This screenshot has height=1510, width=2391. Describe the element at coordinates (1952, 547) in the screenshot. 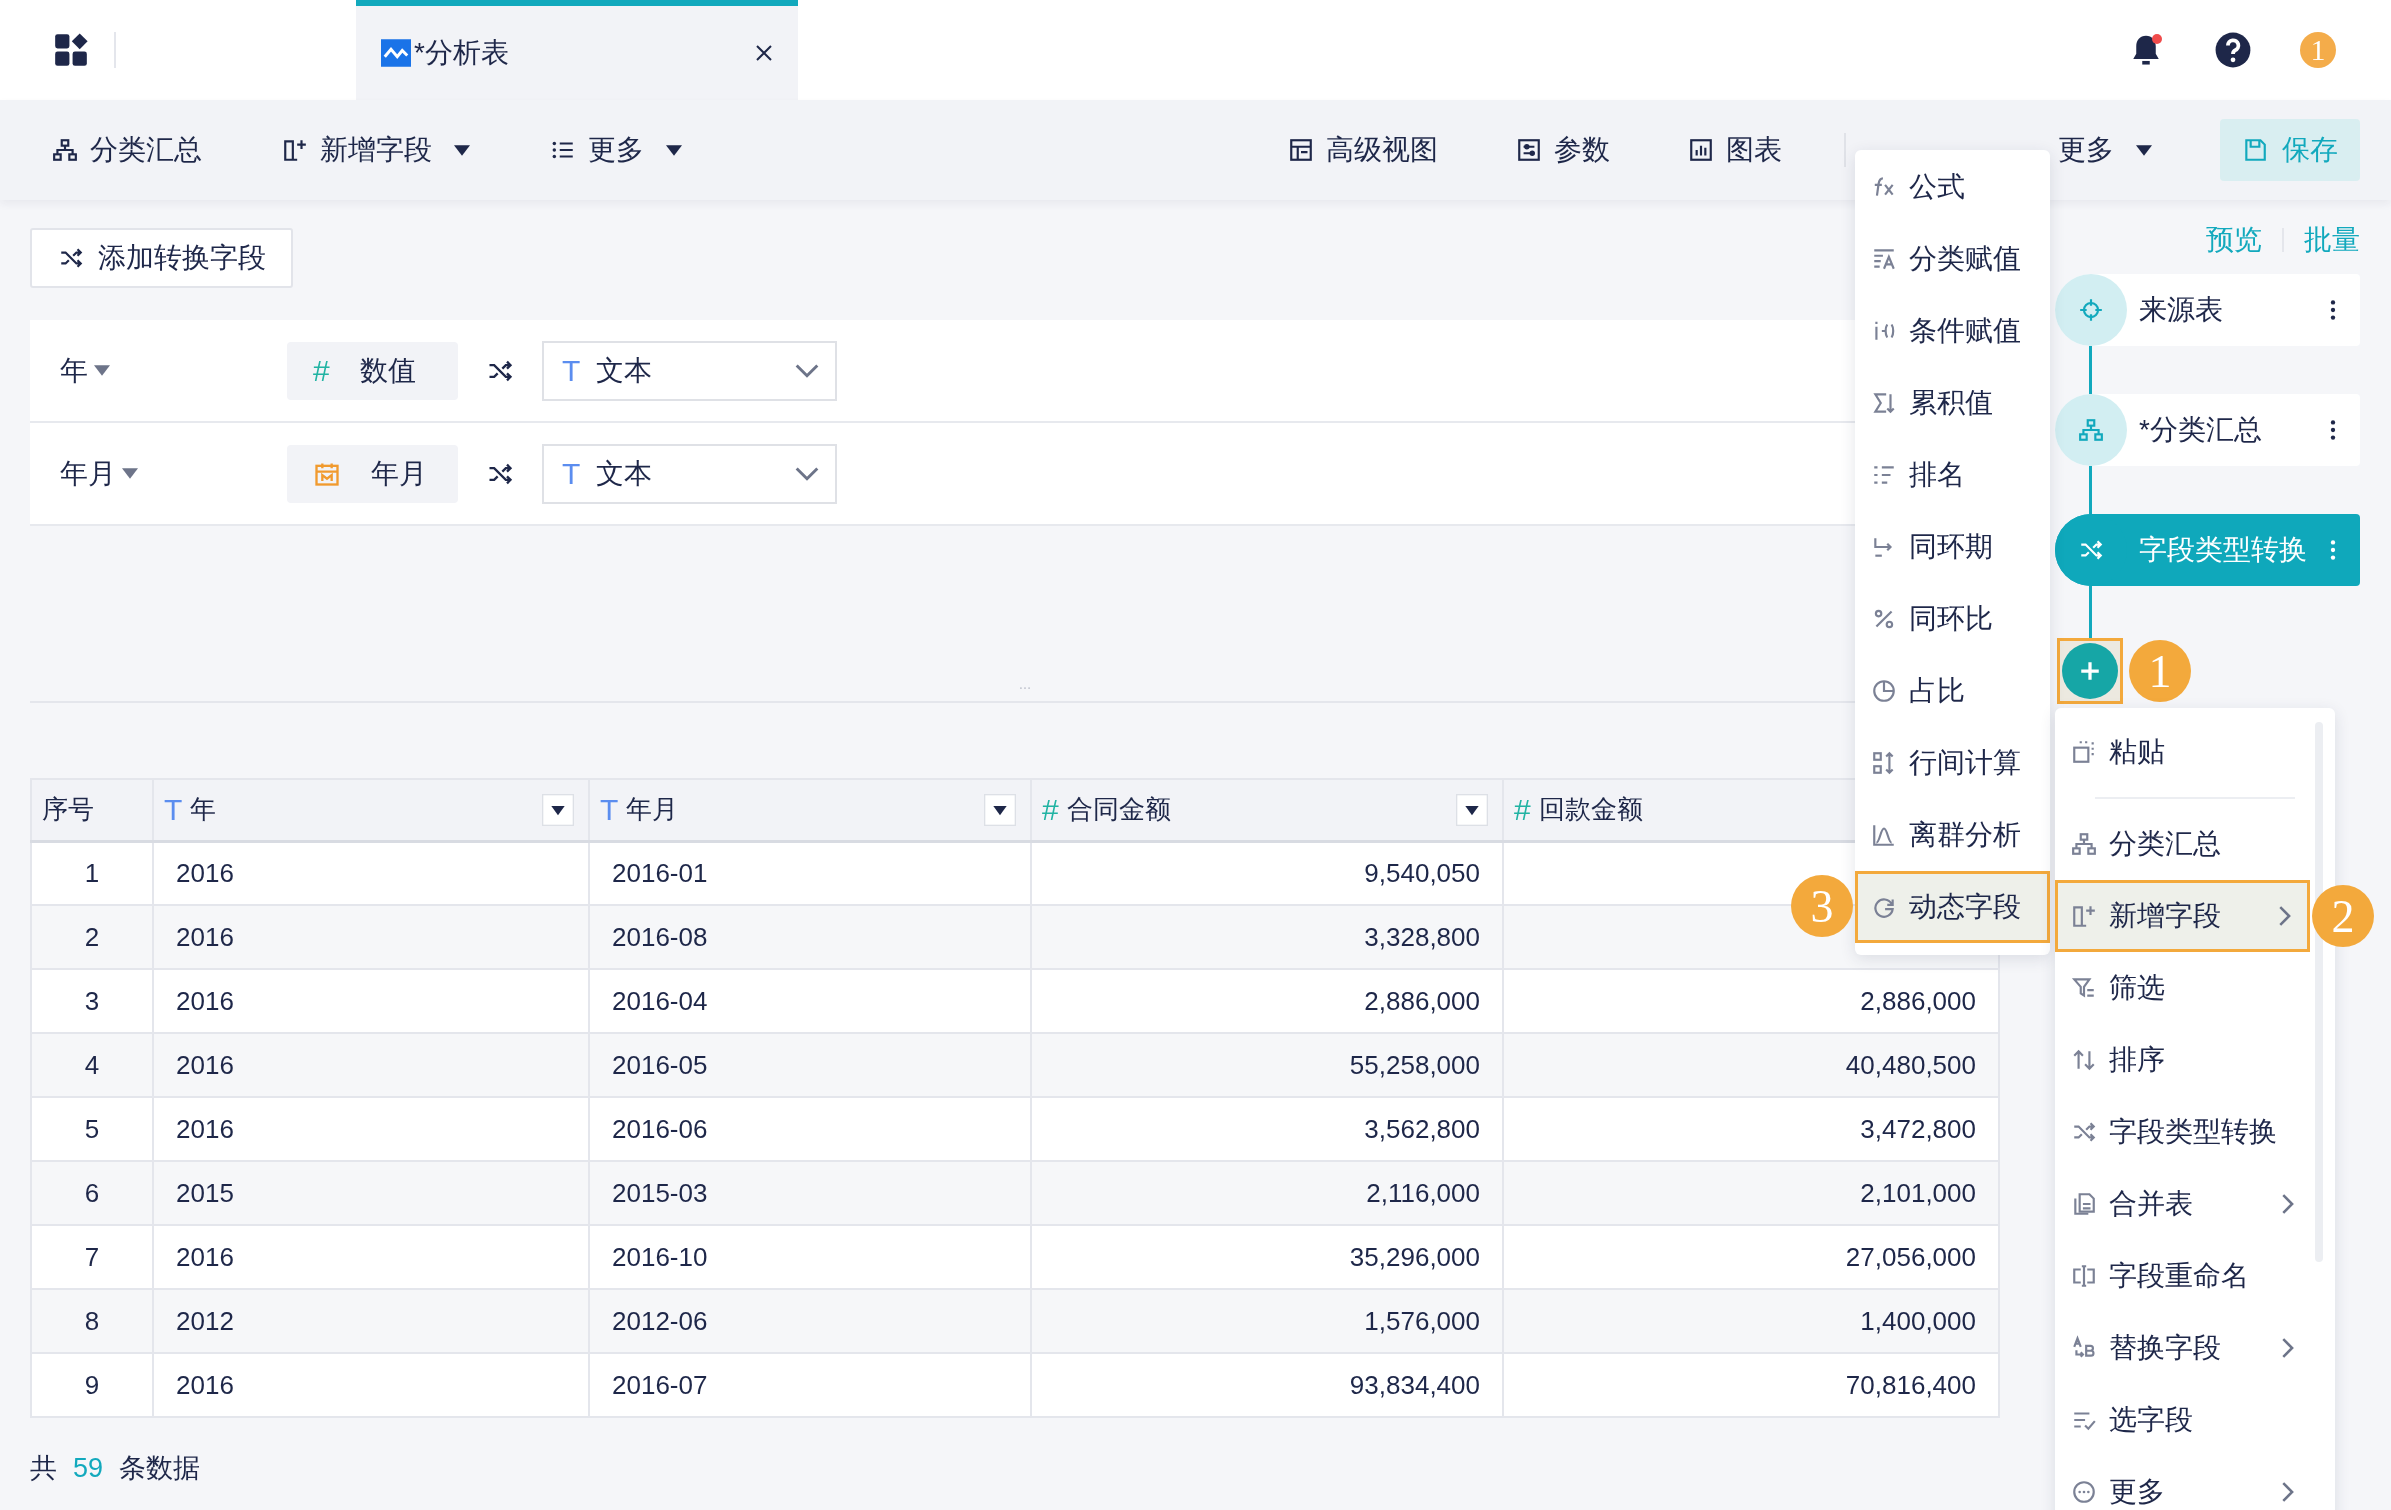

I see `menu-item: 同环期` at that location.